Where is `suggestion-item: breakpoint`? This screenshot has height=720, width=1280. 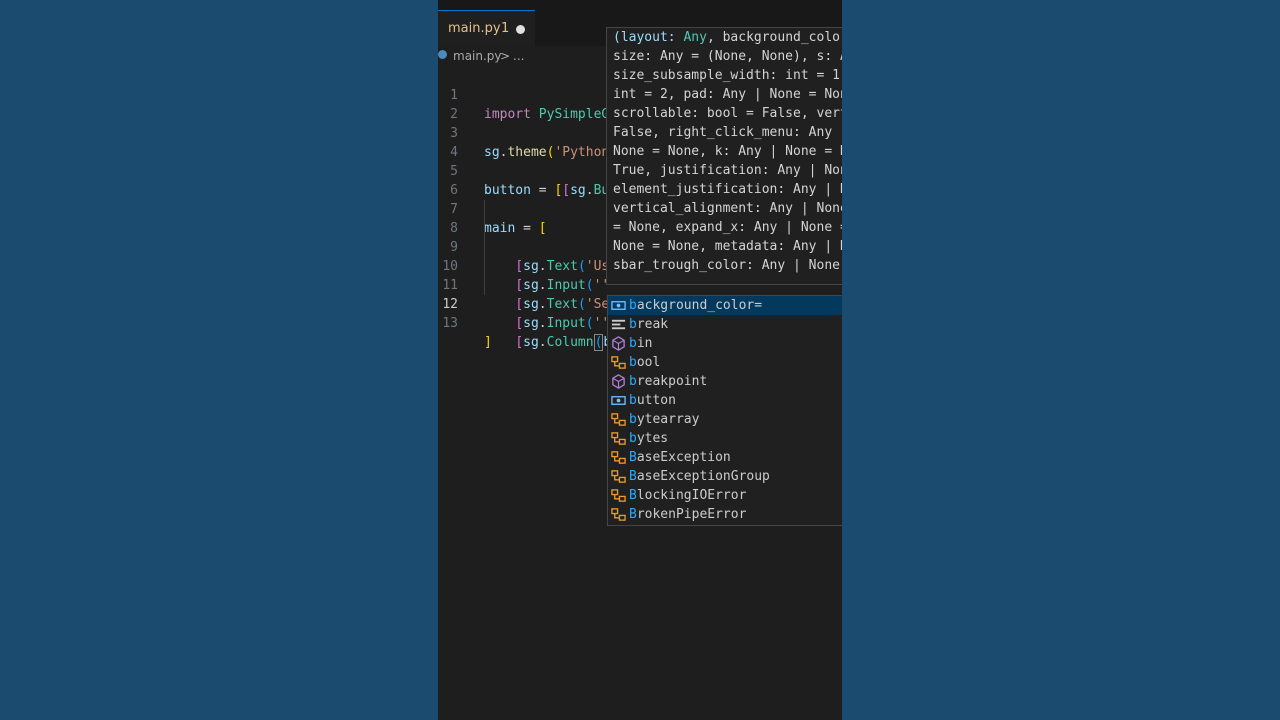 suggestion-item: breakpoint is located at coordinates (725, 381).